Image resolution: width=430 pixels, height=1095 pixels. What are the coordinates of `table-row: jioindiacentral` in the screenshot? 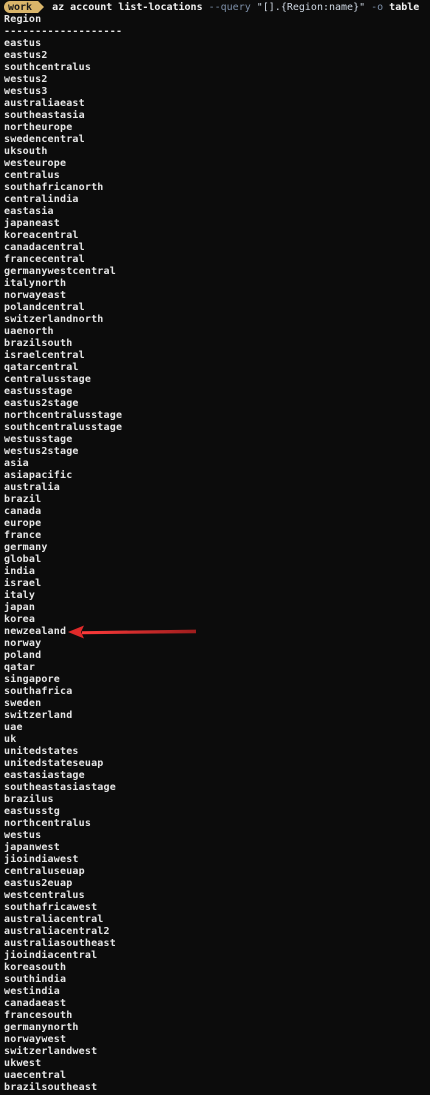 It's located at (51, 955).